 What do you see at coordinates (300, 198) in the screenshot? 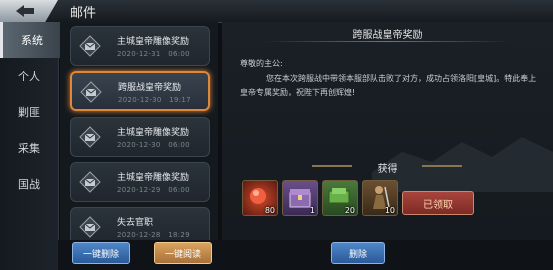
I see `reward-item: 1` at bounding box center [300, 198].